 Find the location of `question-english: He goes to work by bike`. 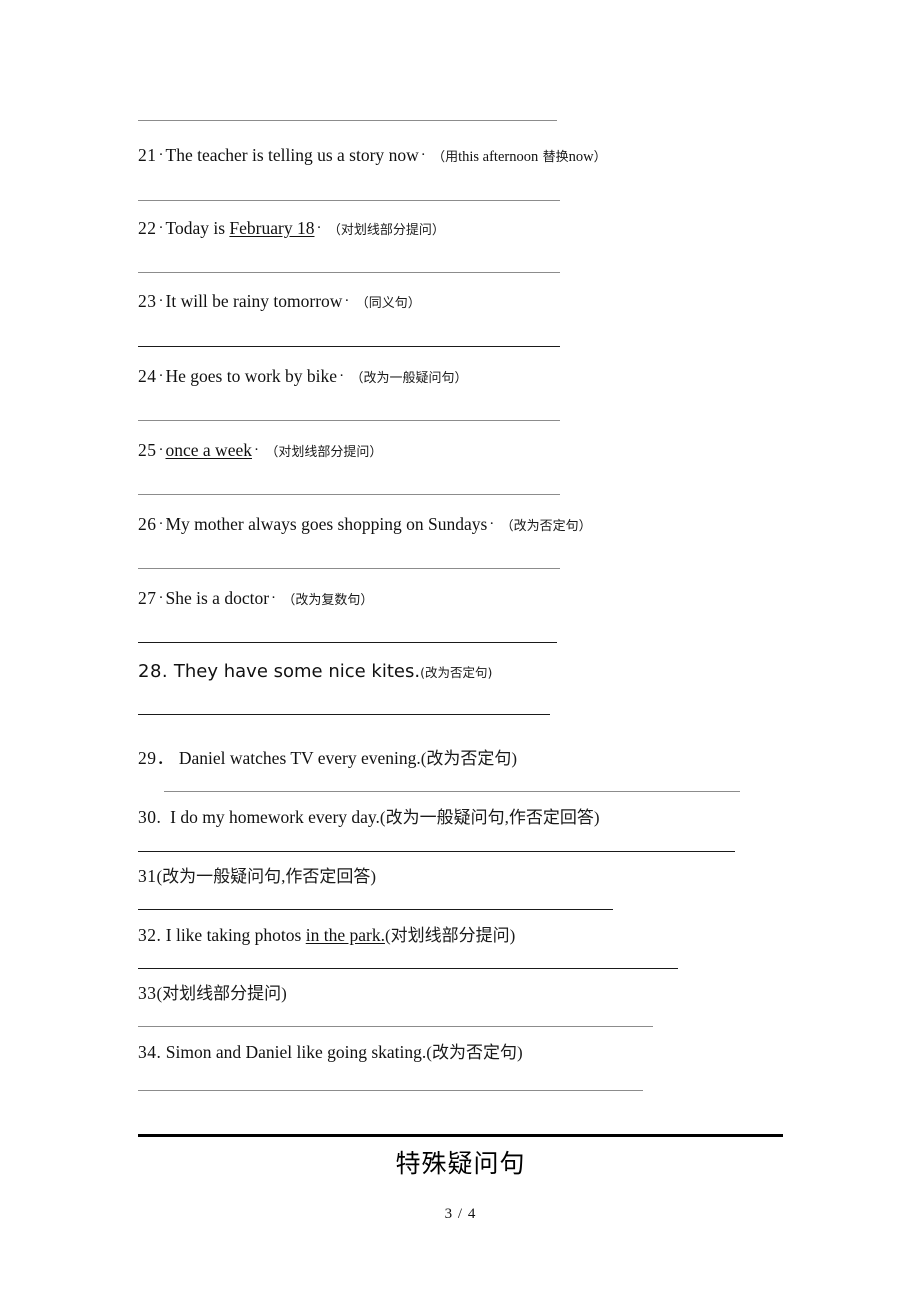

question-english: He goes to work by bike is located at coordinates (251, 376).